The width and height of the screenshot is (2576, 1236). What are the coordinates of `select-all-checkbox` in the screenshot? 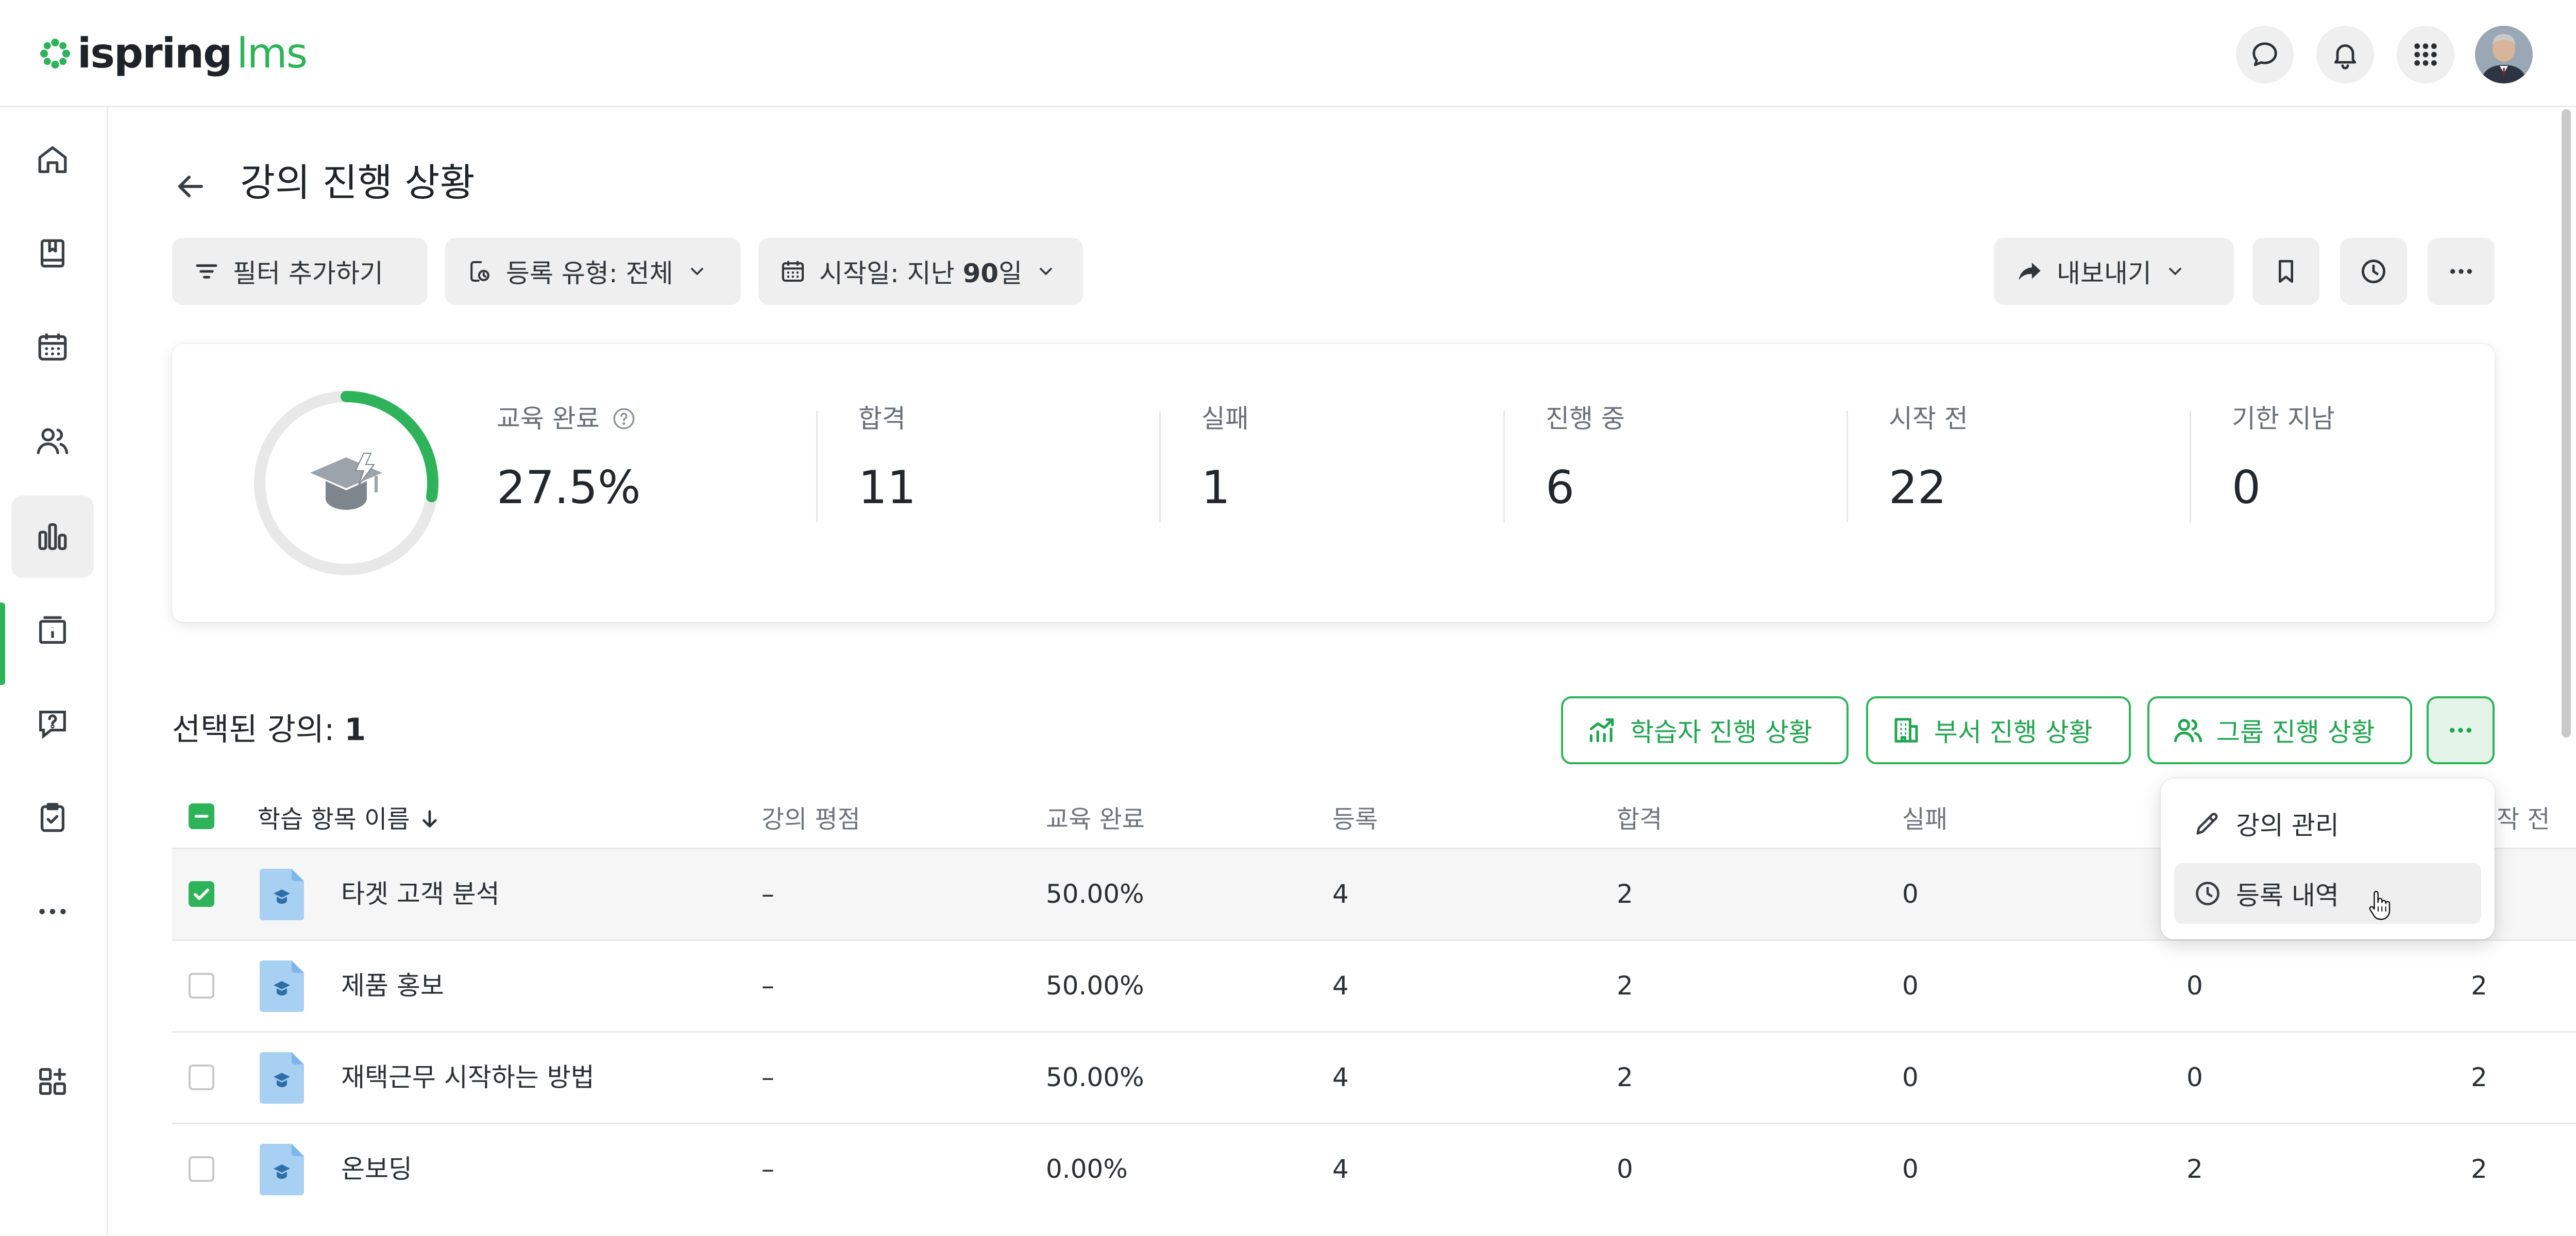 It's located at (201, 816).